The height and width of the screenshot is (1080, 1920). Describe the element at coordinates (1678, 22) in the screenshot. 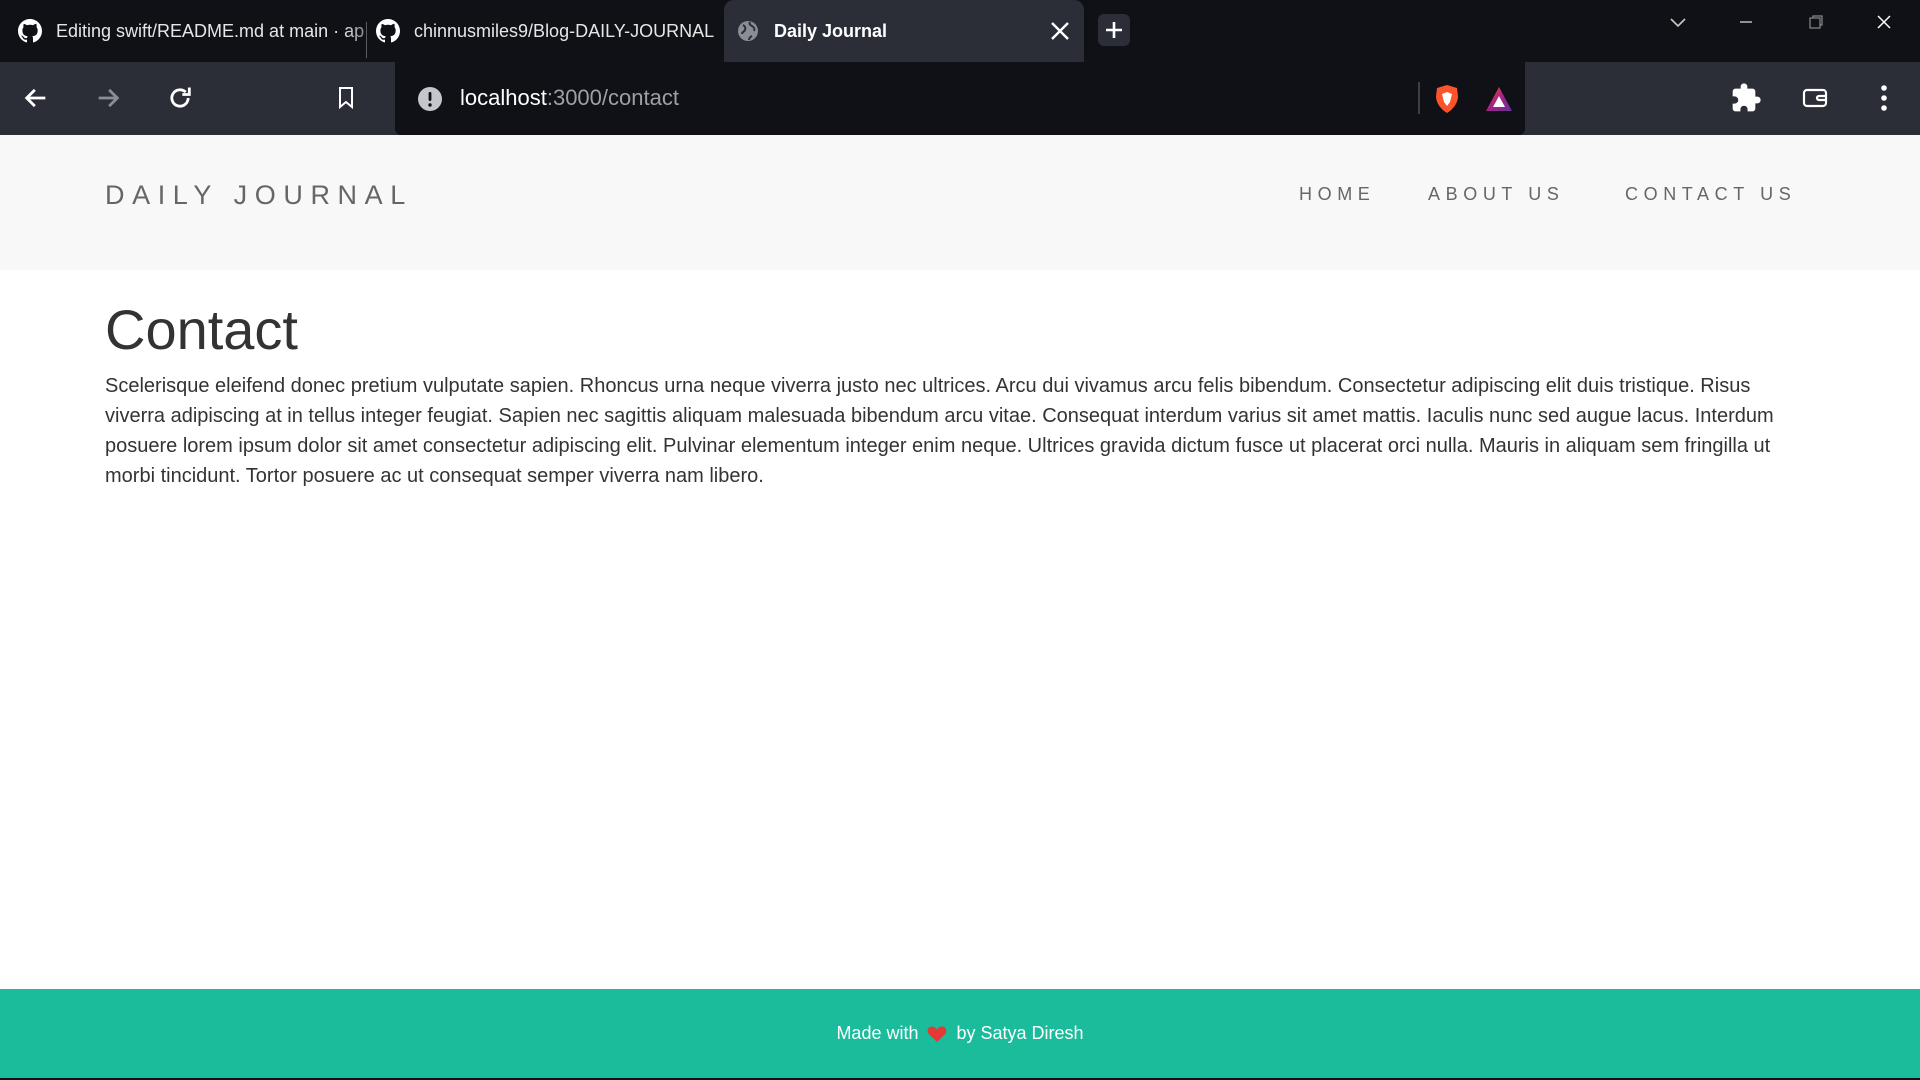

I see `tab-search-chevron-icon` at that location.